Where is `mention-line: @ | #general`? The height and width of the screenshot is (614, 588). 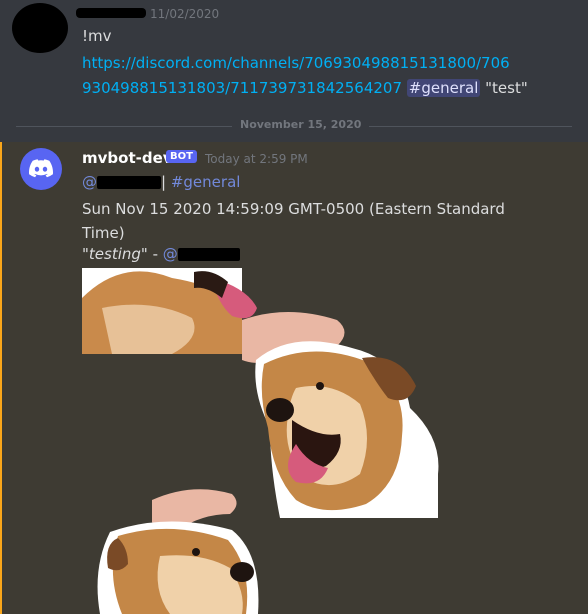
mention-line: @ | #general is located at coordinates (161, 182).